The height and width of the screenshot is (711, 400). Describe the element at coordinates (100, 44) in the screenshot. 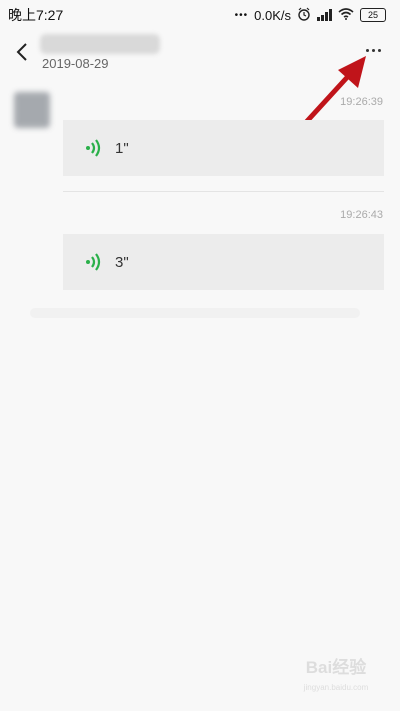

I see `page-title-blurred` at that location.